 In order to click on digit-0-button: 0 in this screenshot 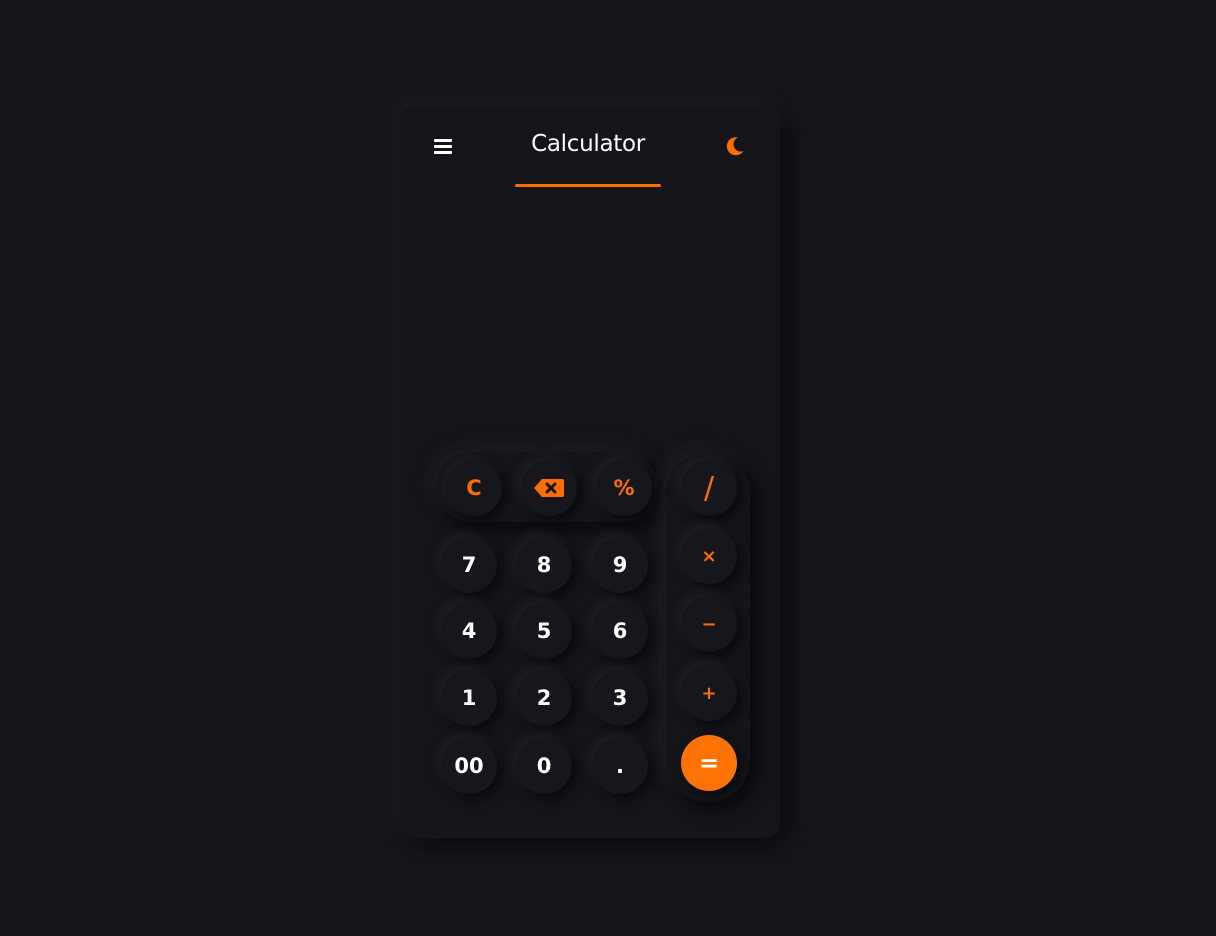, I will do `click(544, 766)`.